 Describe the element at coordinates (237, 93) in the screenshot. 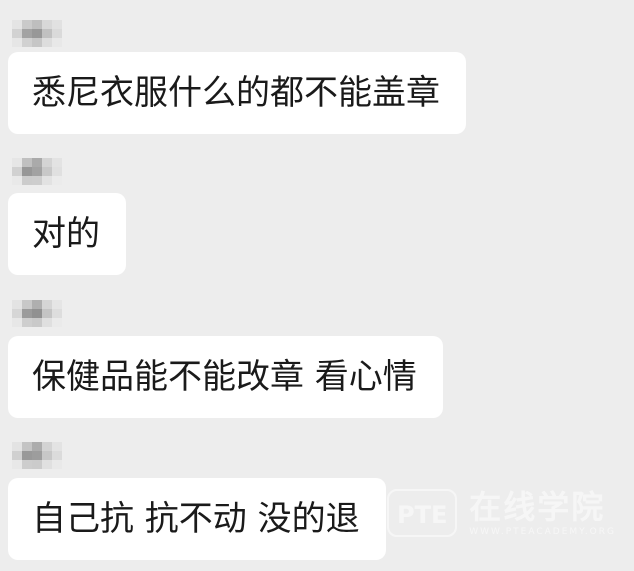

I see `message-bubble: 悉尼衣服什么的都不能盖章` at that location.